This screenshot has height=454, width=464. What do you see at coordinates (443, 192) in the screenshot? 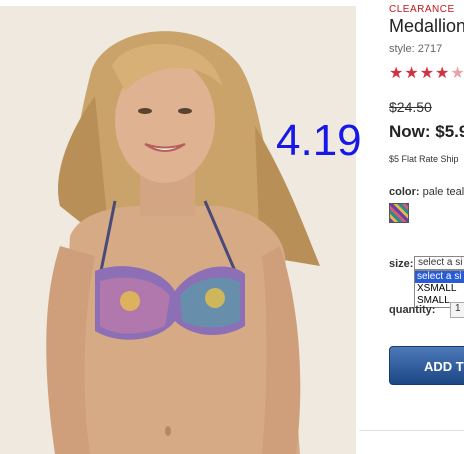
I see `color-value: pale teal` at bounding box center [443, 192].